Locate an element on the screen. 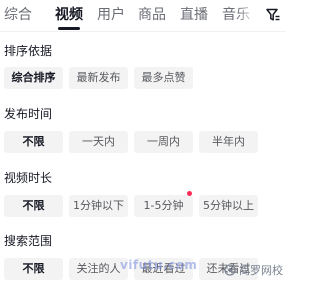 Image resolution: width=320 pixels, height=288 pixels. scope-section-title: 搜索范围 is located at coordinates (28, 241).